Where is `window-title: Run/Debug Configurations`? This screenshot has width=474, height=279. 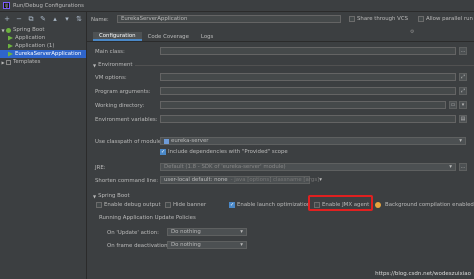 window-title: Run/Debug Configurations is located at coordinates (48, 5).